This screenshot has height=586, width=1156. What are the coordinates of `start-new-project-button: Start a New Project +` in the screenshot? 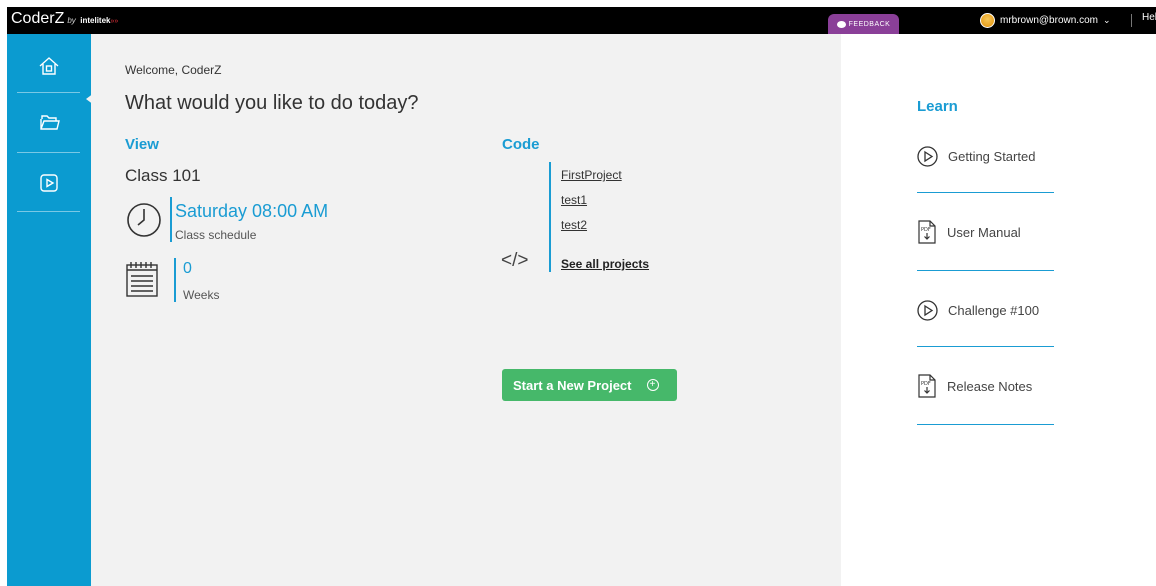 It's located at (589, 385).